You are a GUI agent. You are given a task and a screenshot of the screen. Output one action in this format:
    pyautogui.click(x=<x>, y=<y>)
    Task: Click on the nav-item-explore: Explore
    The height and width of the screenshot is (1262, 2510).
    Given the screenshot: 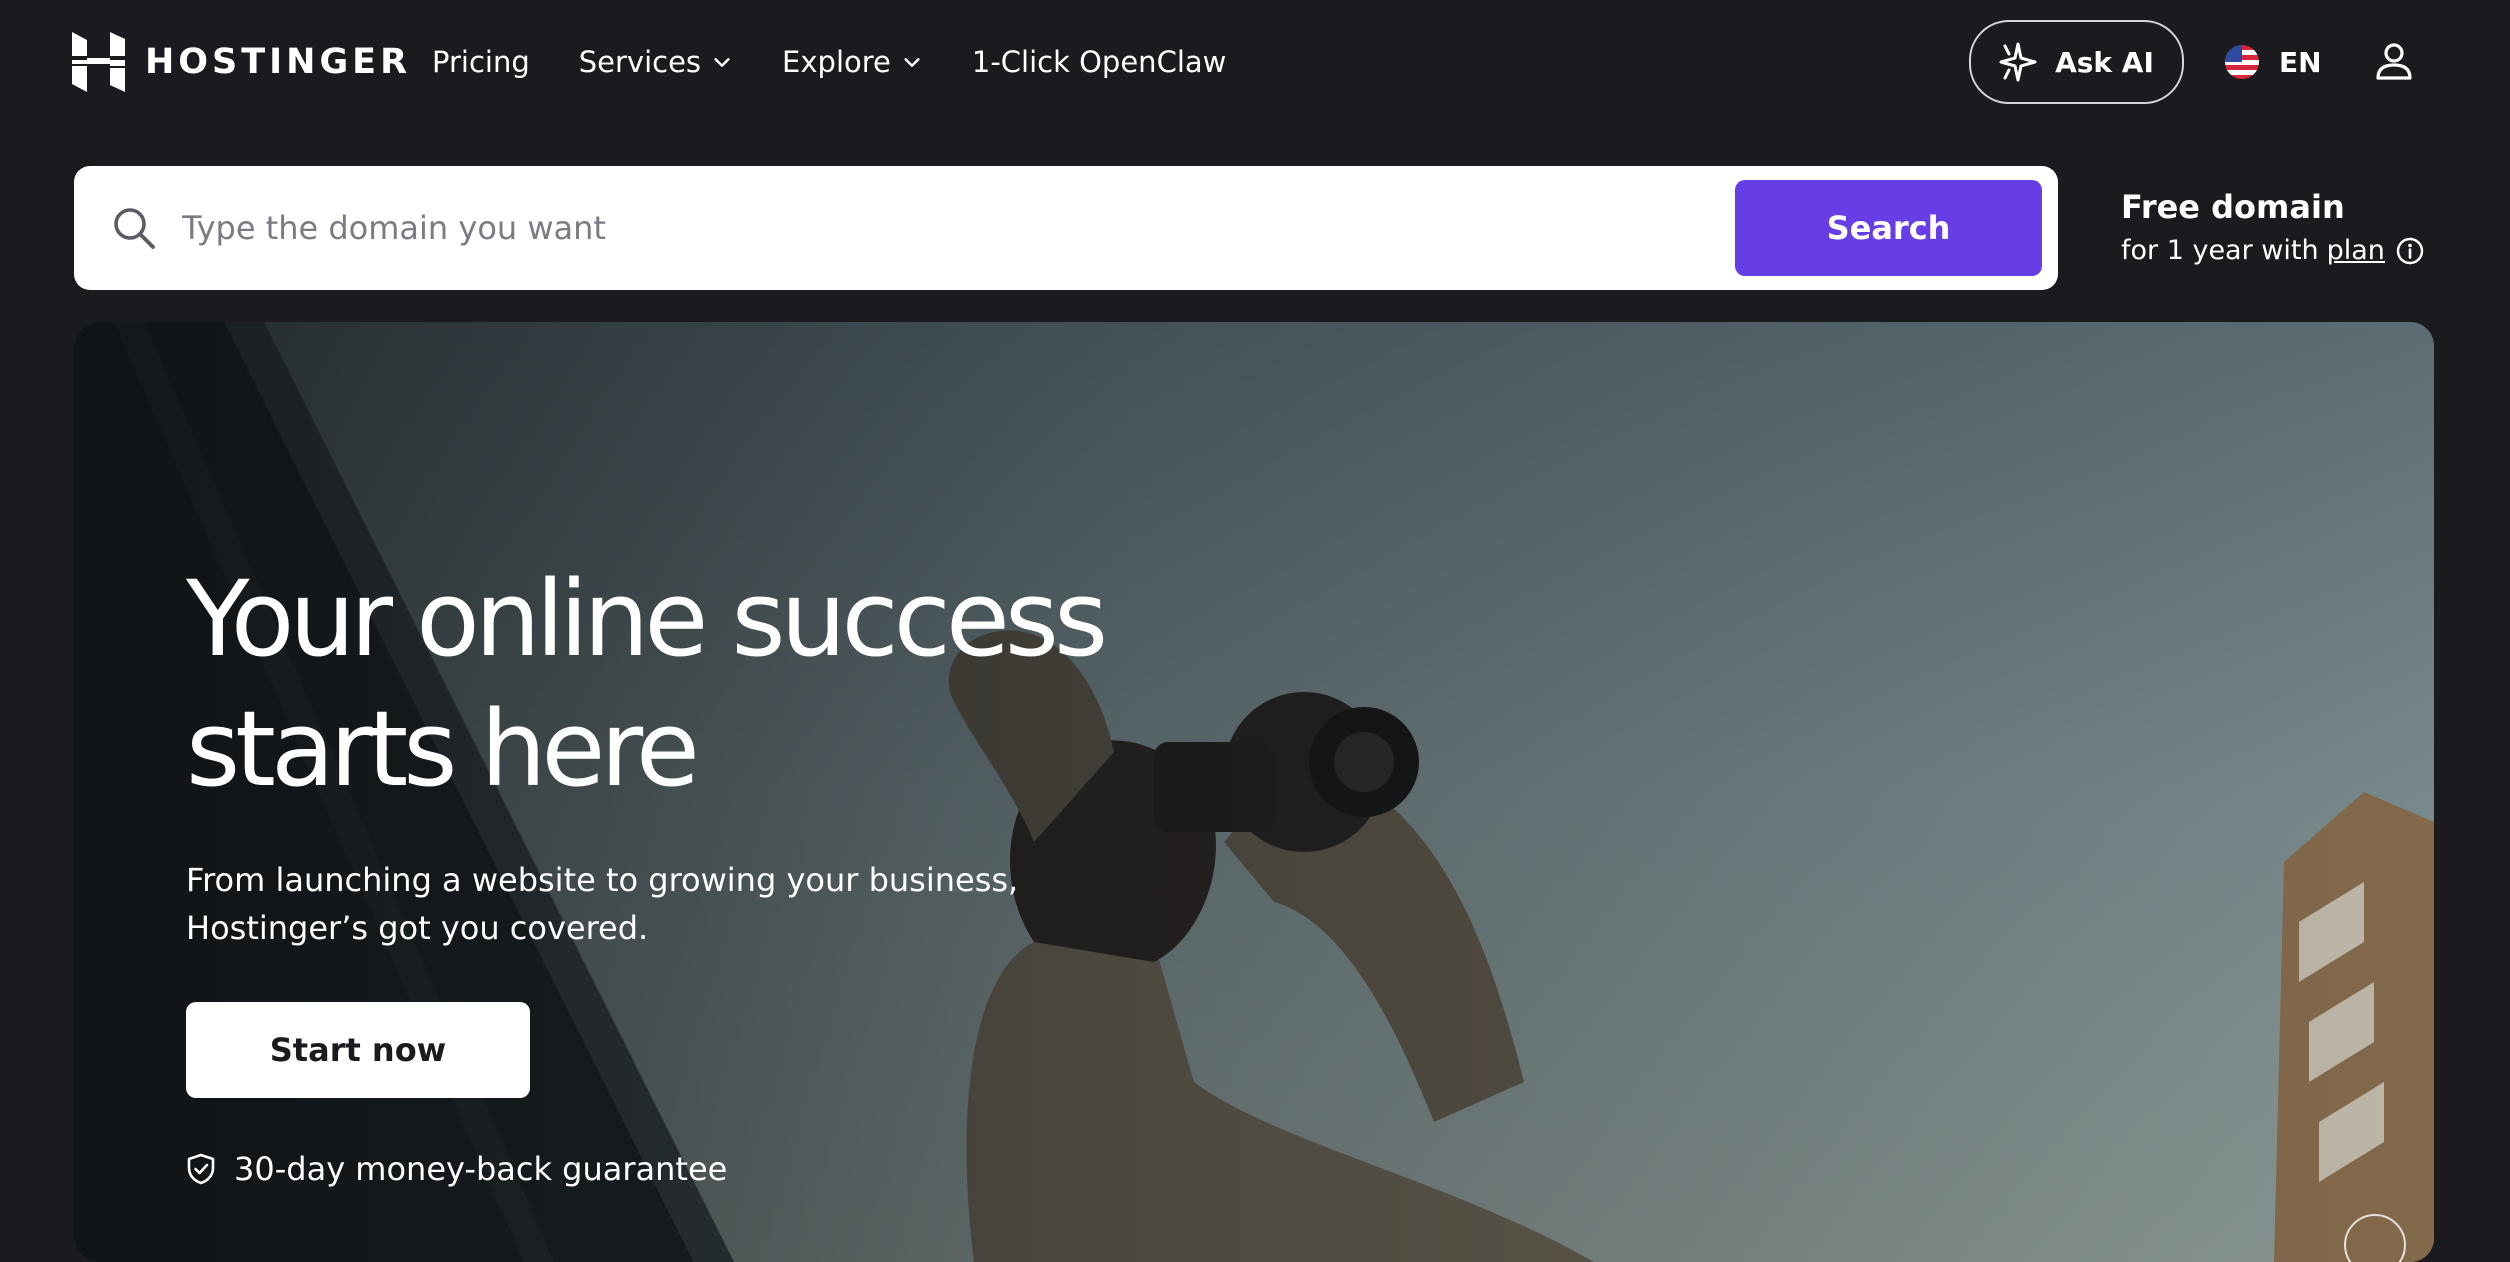 What is the action you would take?
    pyautogui.click(x=852, y=62)
    